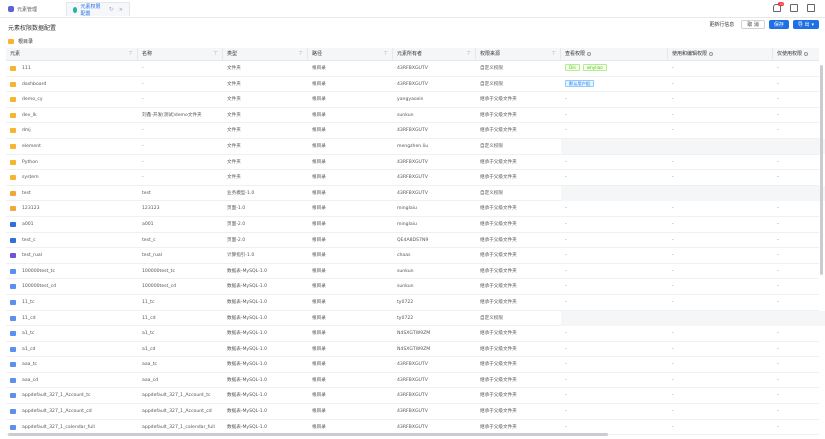  Describe the element at coordinates (180, 54) in the screenshot. I see `col-name-header: 名称 ⊤` at that location.